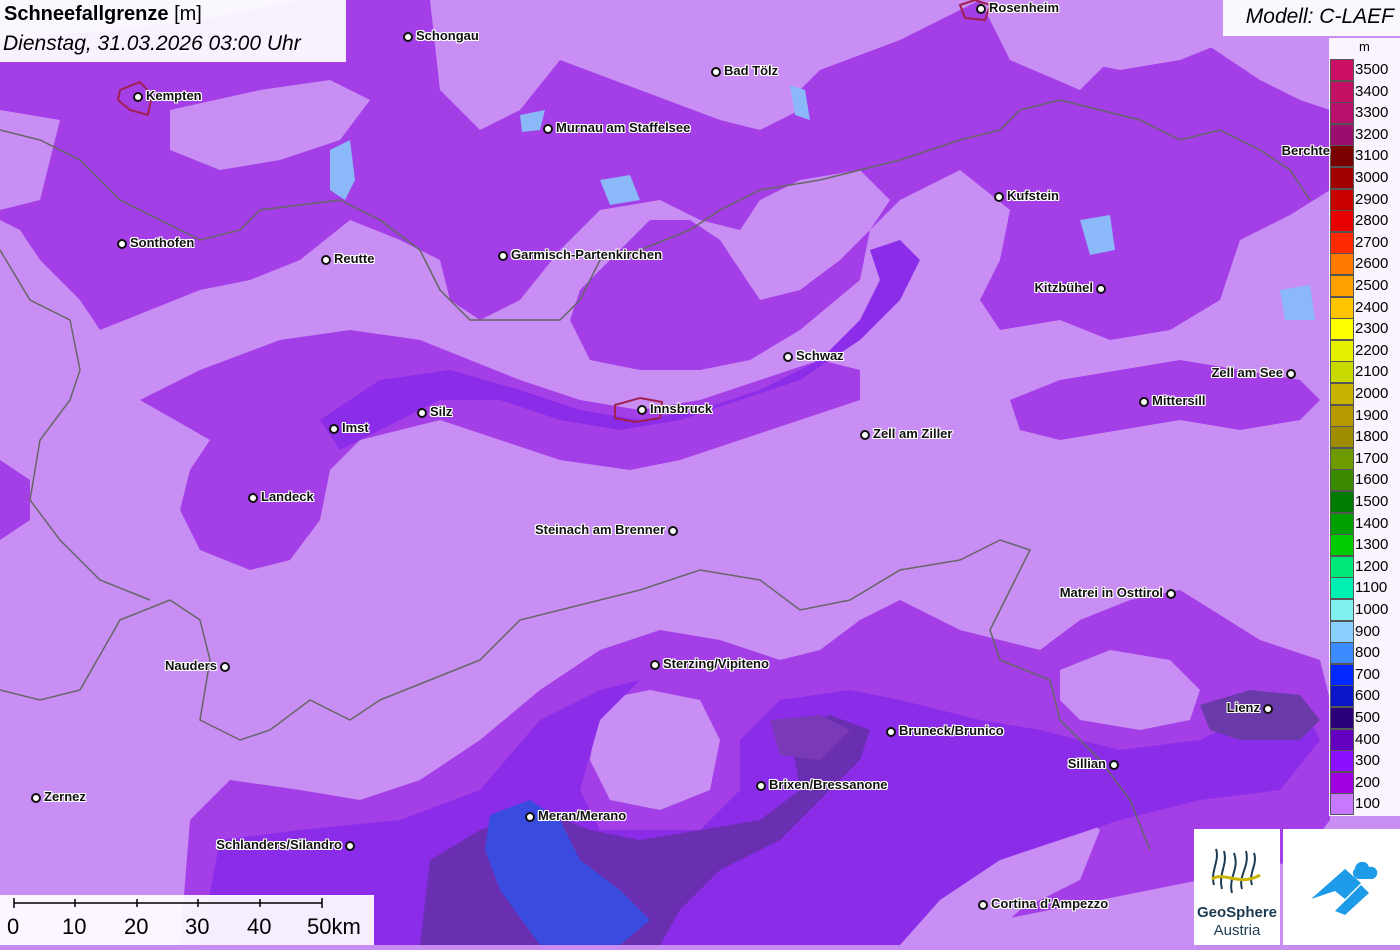  What do you see at coordinates (1371, 588) in the screenshot?
I see `legend-label: 1100` at bounding box center [1371, 588].